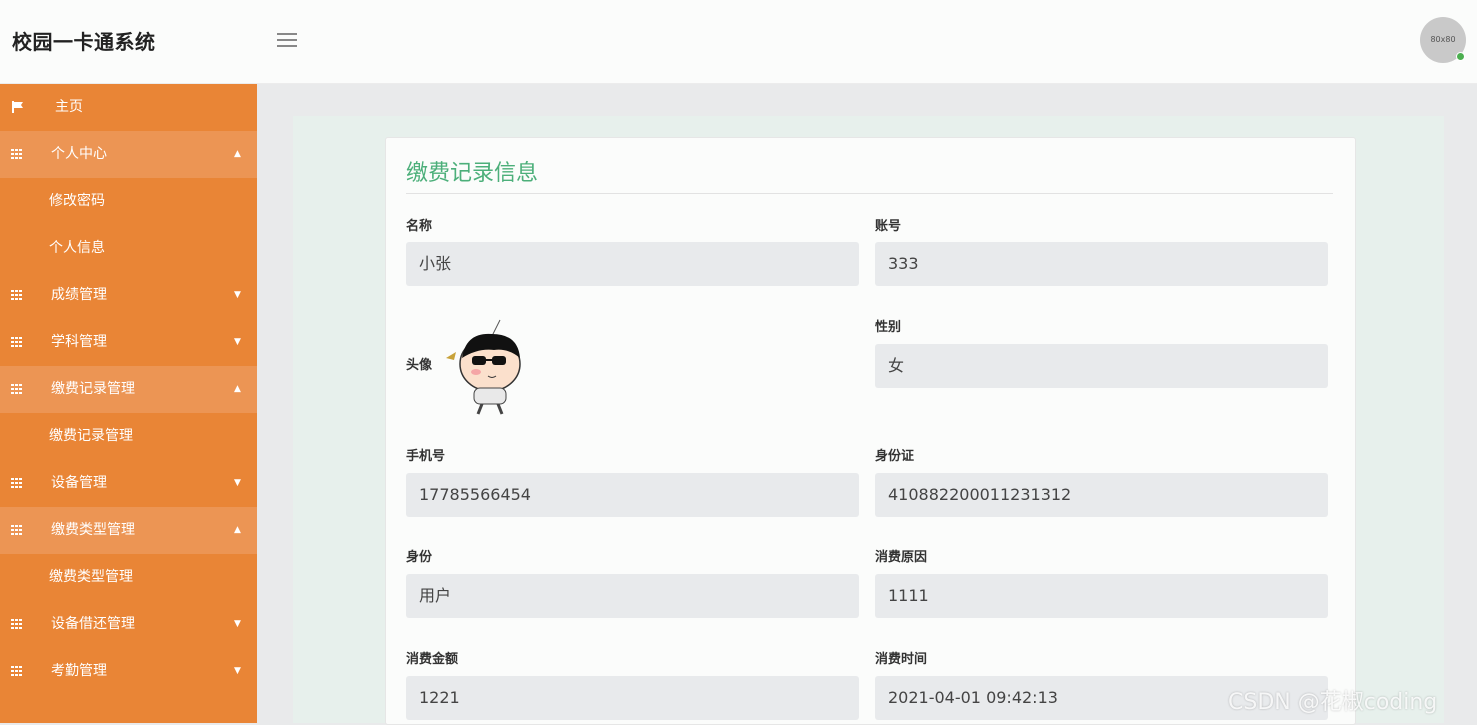 The height and width of the screenshot is (725, 1477). What do you see at coordinates (18, 109) in the screenshot?
I see `flag-icon` at bounding box center [18, 109].